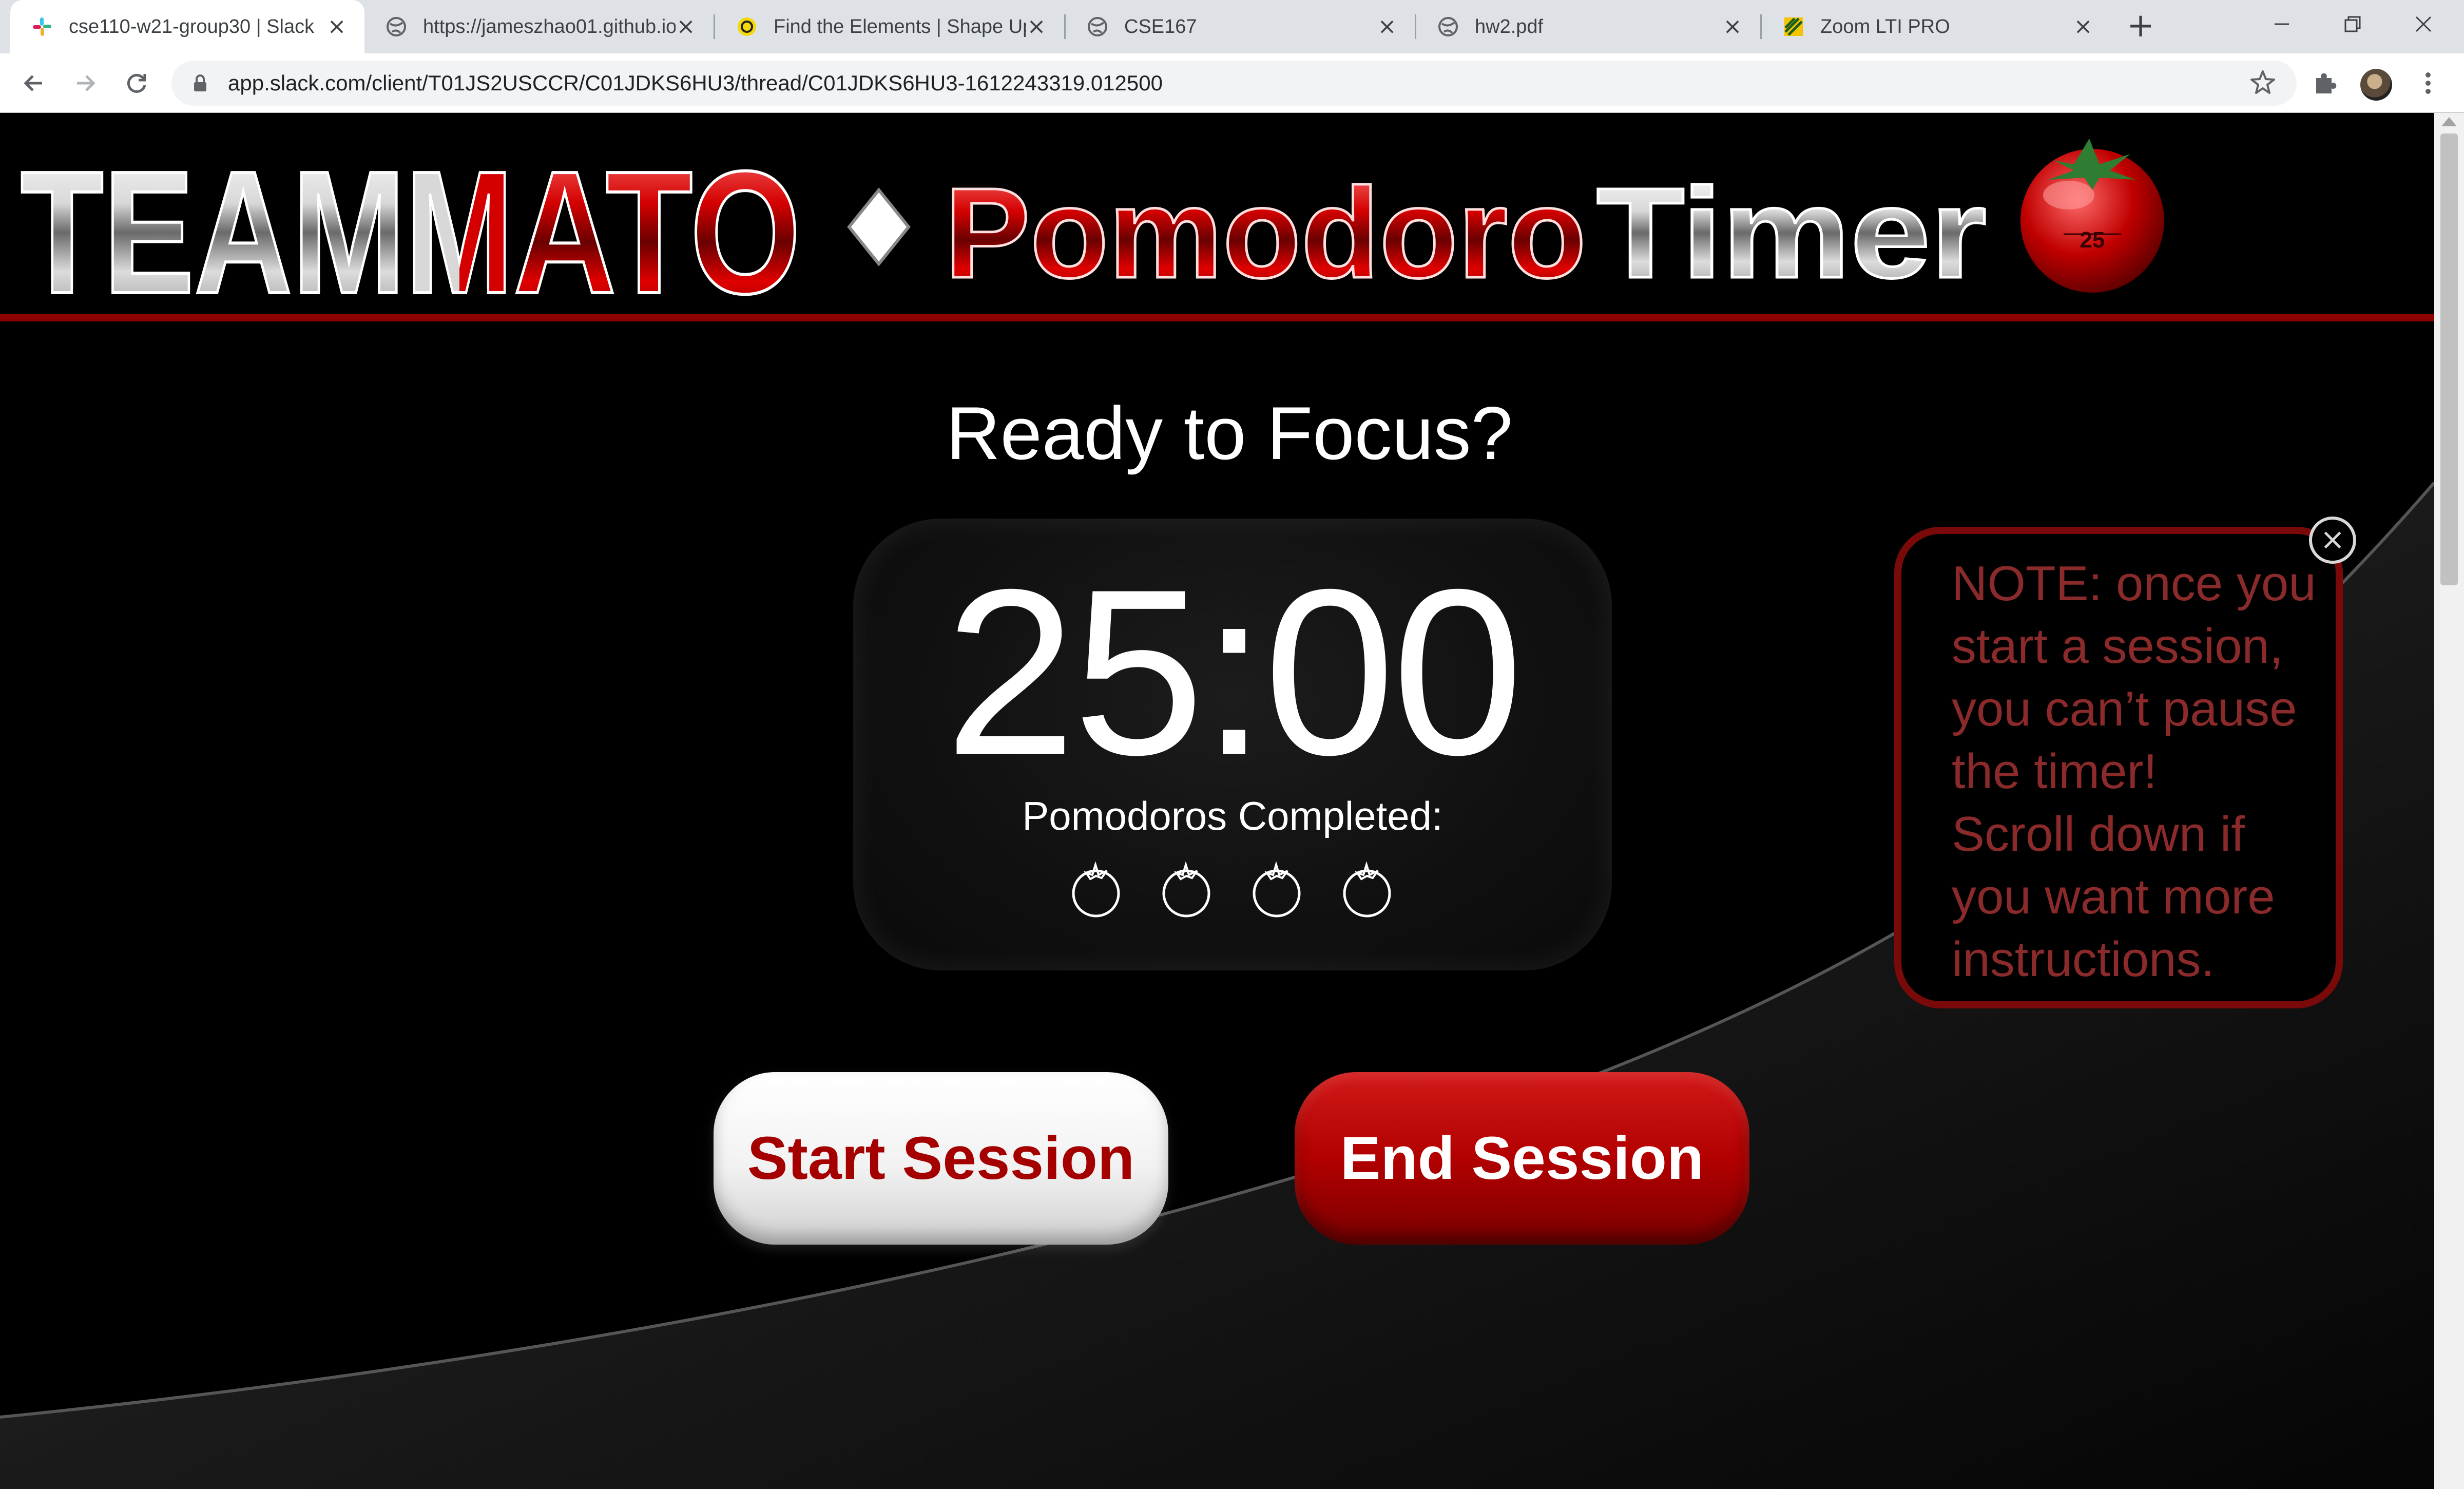 The height and width of the screenshot is (1489, 2464). Describe the element at coordinates (2092, 240) in the screenshot. I see `logo-number: 25` at that location.